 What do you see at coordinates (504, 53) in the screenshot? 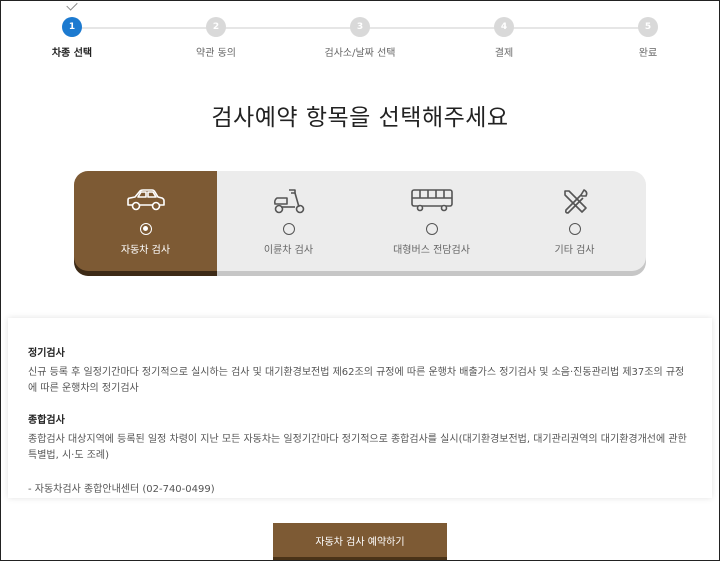
I see `step-label: 결제` at bounding box center [504, 53].